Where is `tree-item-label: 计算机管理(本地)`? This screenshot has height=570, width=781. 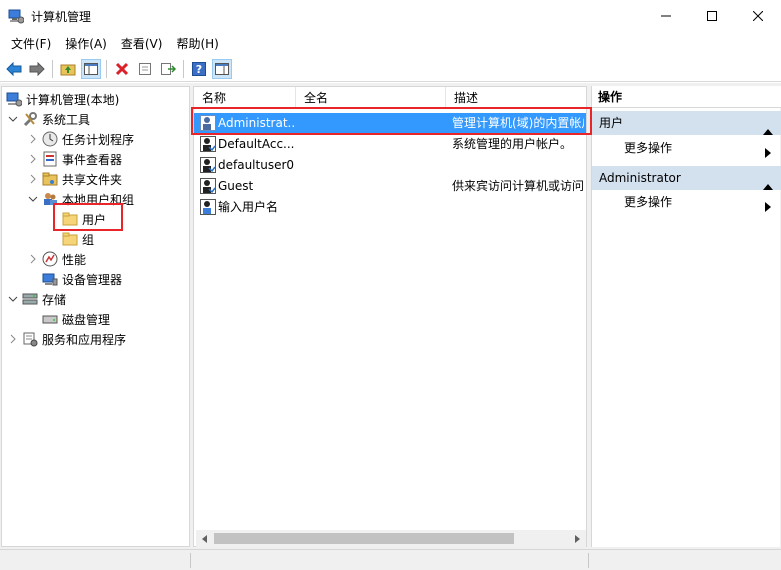 tree-item-label: 计算机管理(本地) is located at coordinates (73, 99).